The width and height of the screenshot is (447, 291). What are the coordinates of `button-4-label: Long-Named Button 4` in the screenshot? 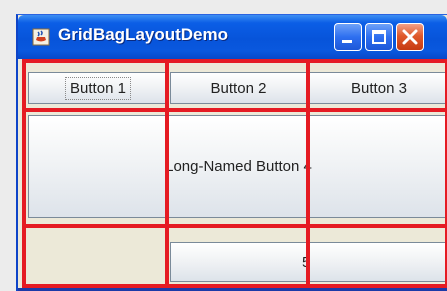 It's located at (238, 166).